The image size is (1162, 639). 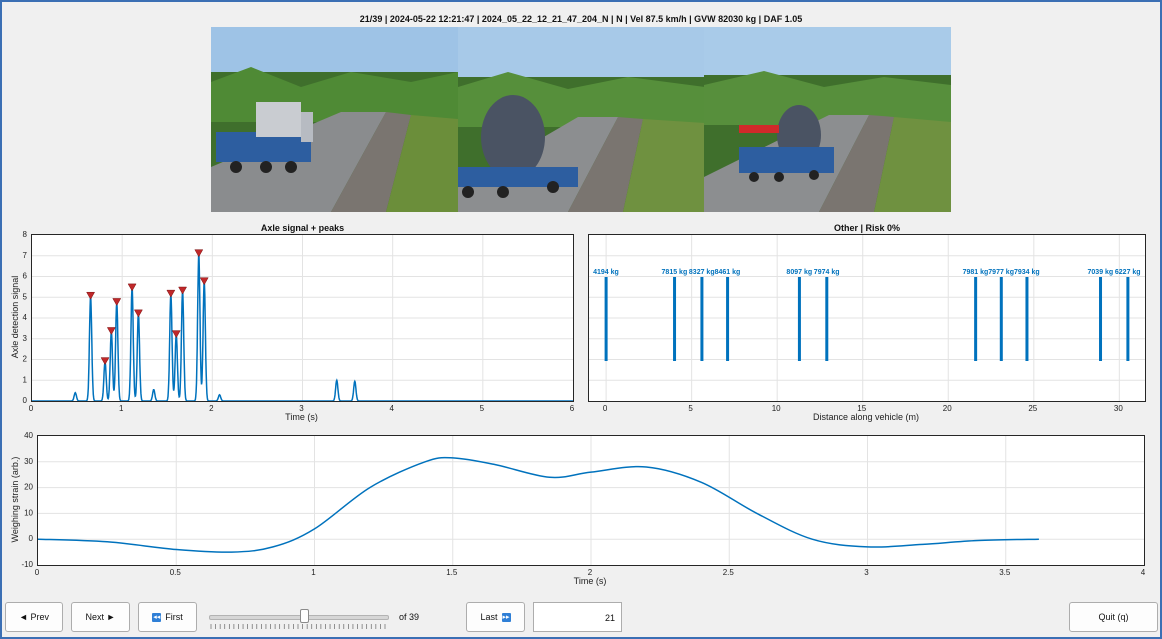 What do you see at coordinates (28, 512) in the screenshot?
I see `y-tick-label: 10` at bounding box center [28, 512].